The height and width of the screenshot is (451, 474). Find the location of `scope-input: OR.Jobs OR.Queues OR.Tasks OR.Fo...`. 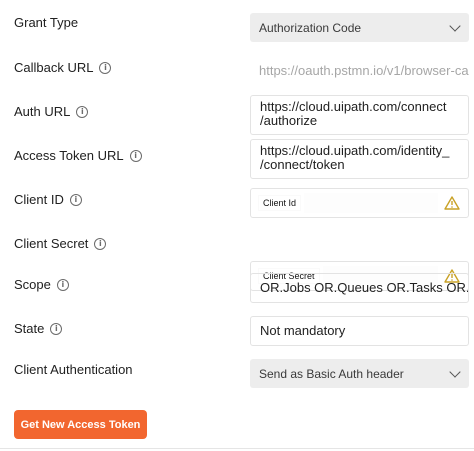

scope-input: OR.Jobs OR.Queues OR.Tasks OR.Fo... is located at coordinates (359, 288).